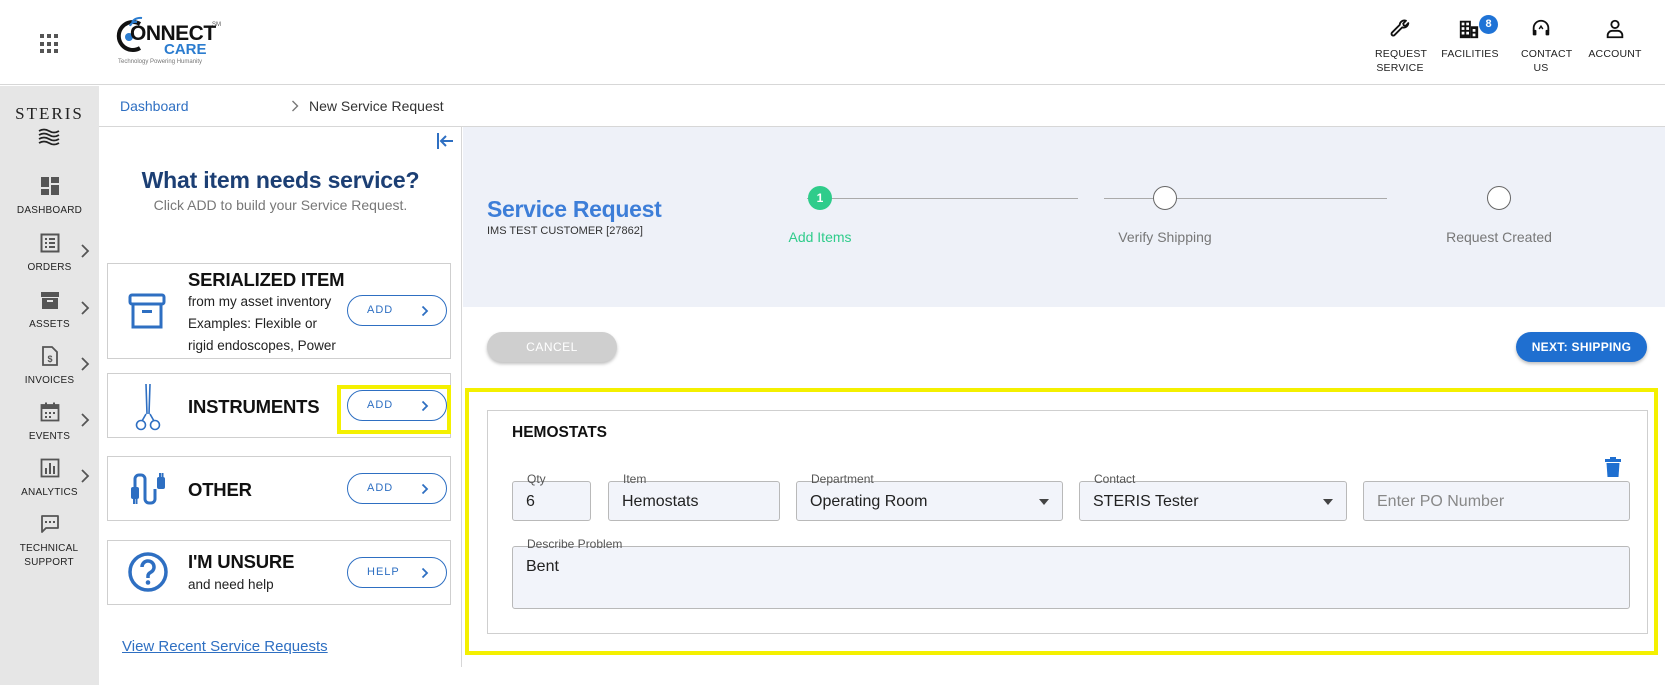  I want to click on cable-icon, so click(148, 489).